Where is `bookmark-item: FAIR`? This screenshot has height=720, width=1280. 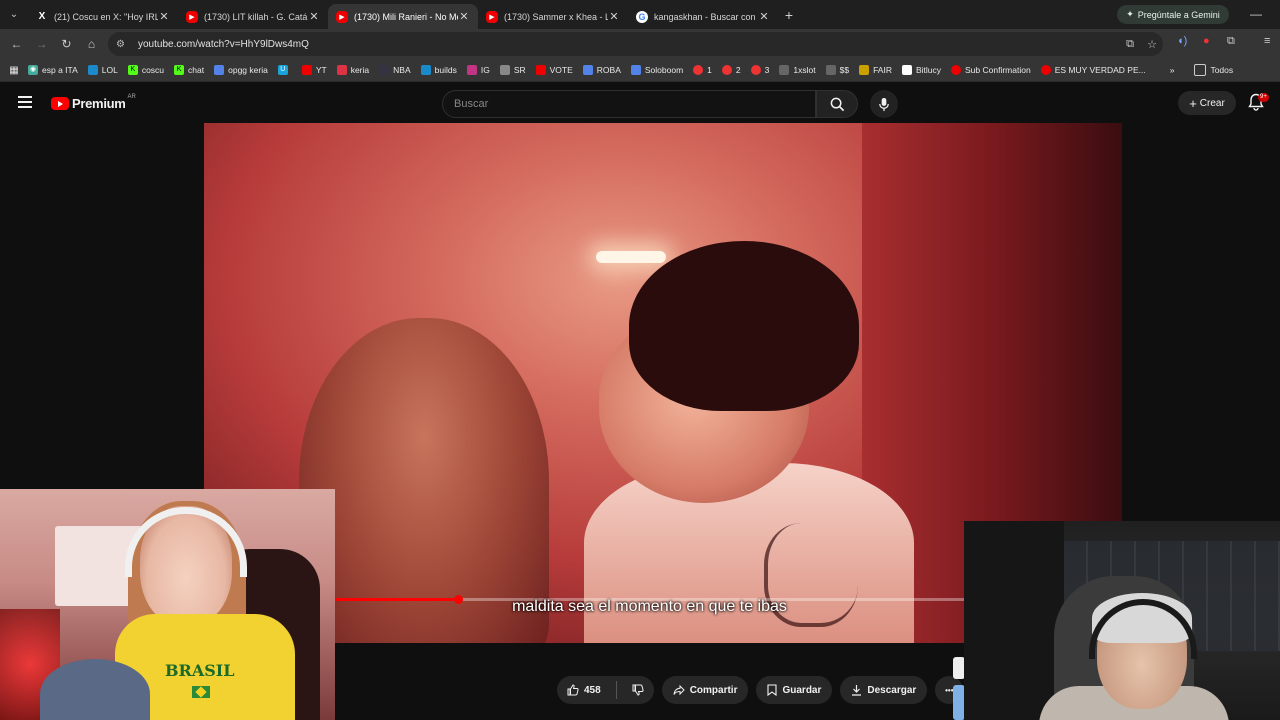 bookmark-item: FAIR is located at coordinates (875, 70).